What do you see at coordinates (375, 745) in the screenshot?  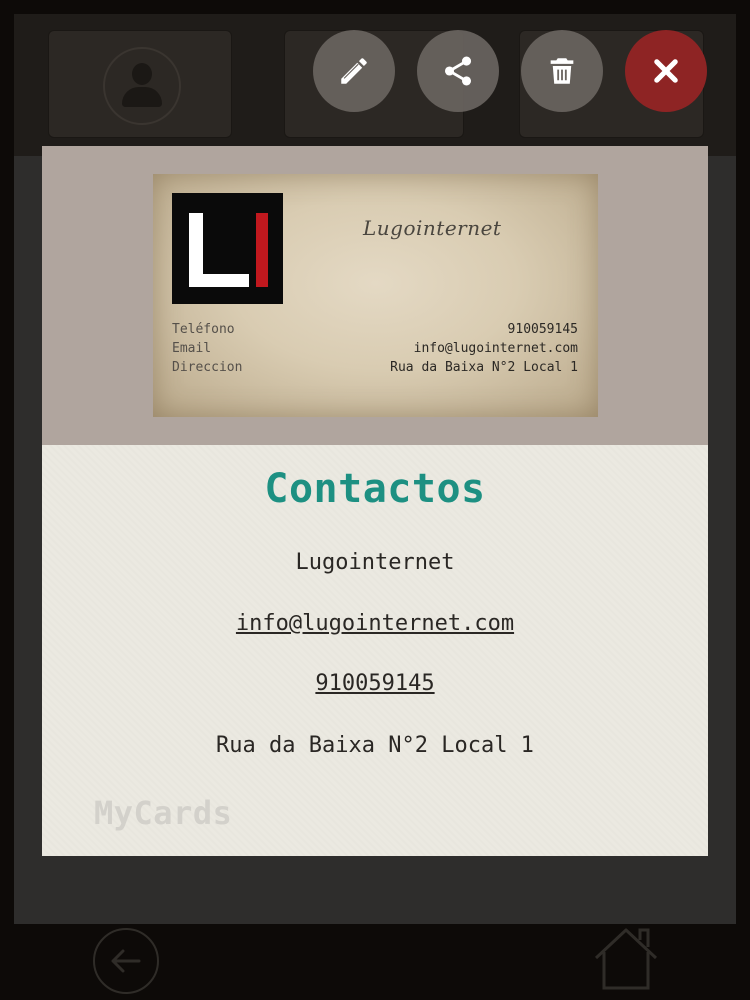 I see `contact-address: Rua da Baixa N°2 Local 1` at bounding box center [375, 745].